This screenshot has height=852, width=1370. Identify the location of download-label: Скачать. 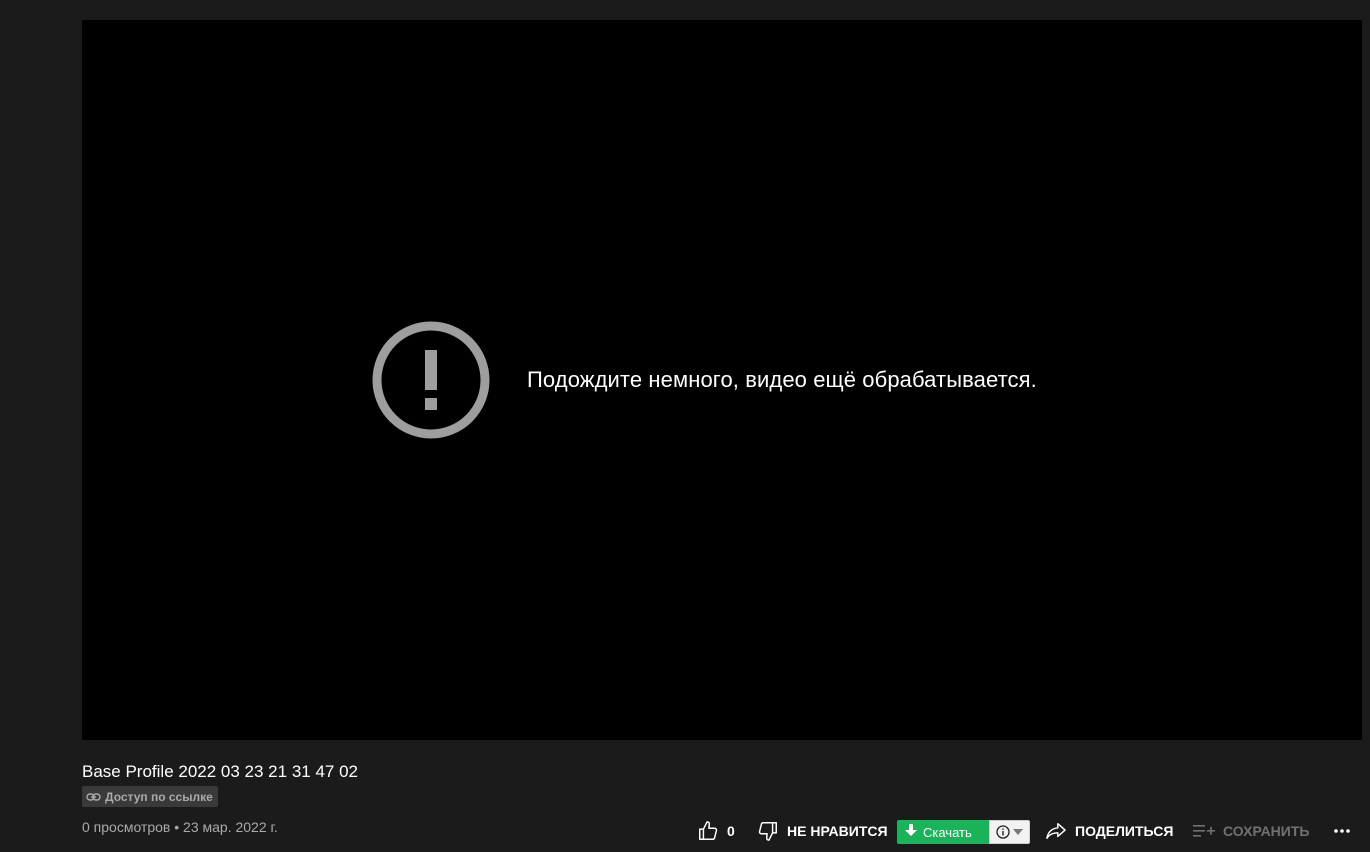
(947, 832).